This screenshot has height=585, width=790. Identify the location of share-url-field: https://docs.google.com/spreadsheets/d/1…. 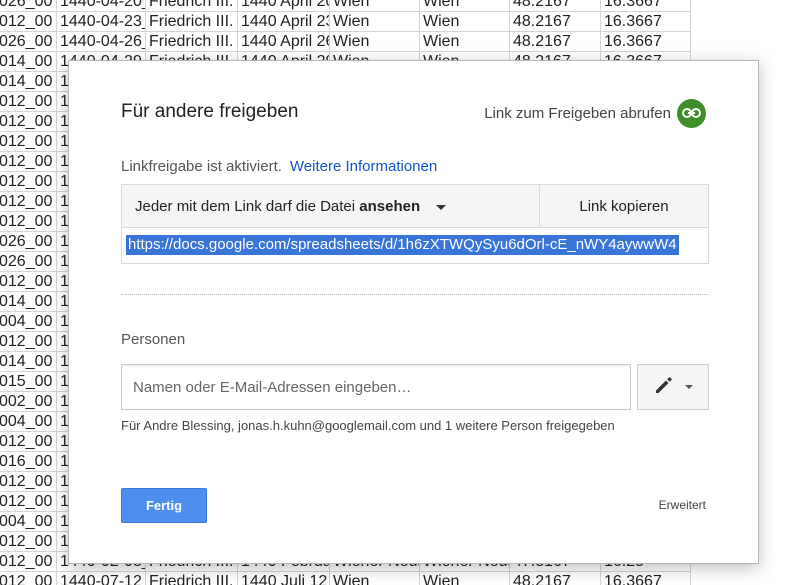
(416, 246).